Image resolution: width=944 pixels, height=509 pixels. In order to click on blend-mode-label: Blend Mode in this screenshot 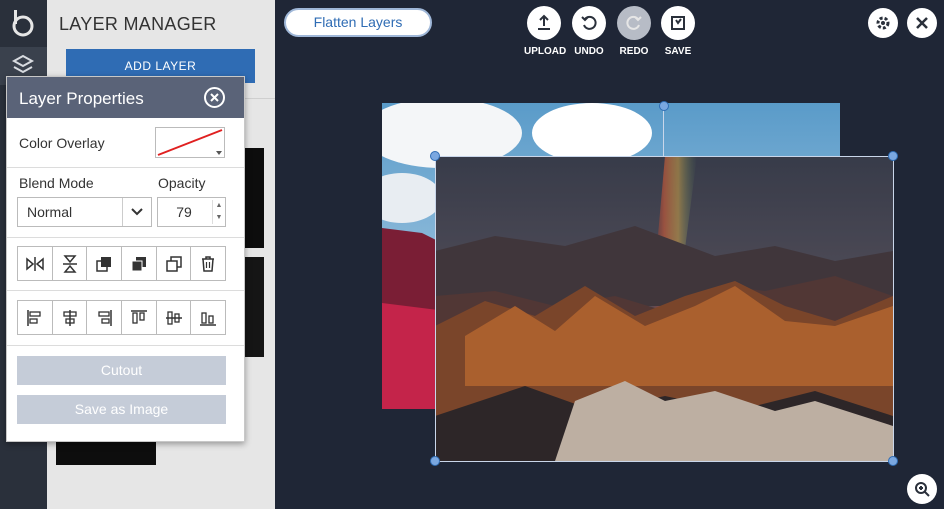, I will do `click(56, 183)`.